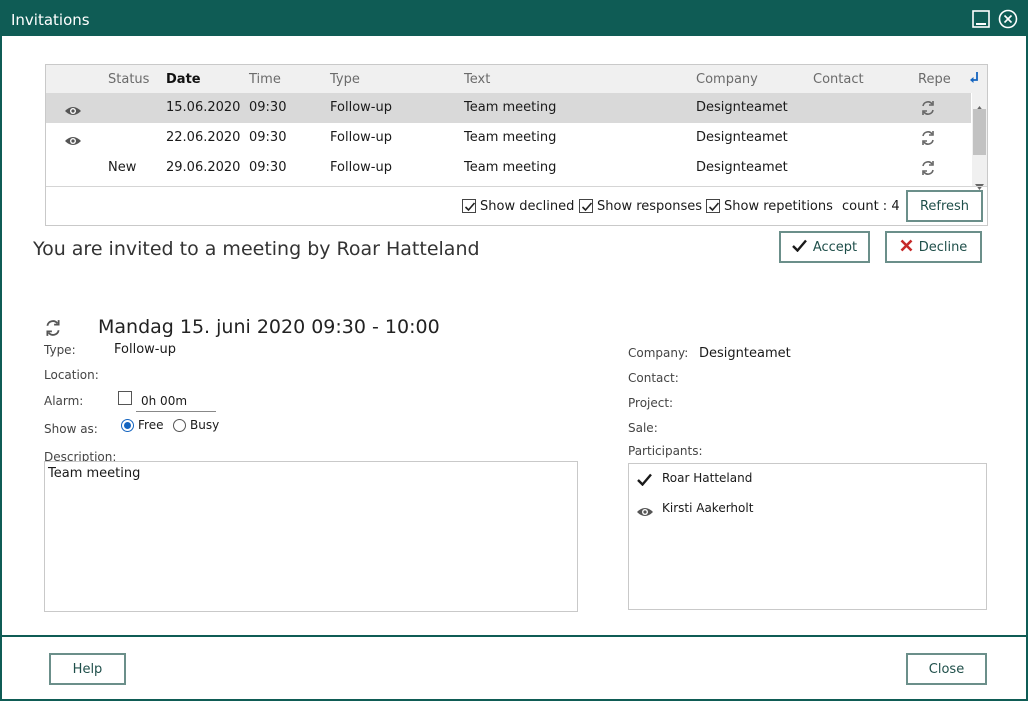 The height and width of the screenshot is (701, 1028). I want to click on busy-label: Busy, so click(204, 425).